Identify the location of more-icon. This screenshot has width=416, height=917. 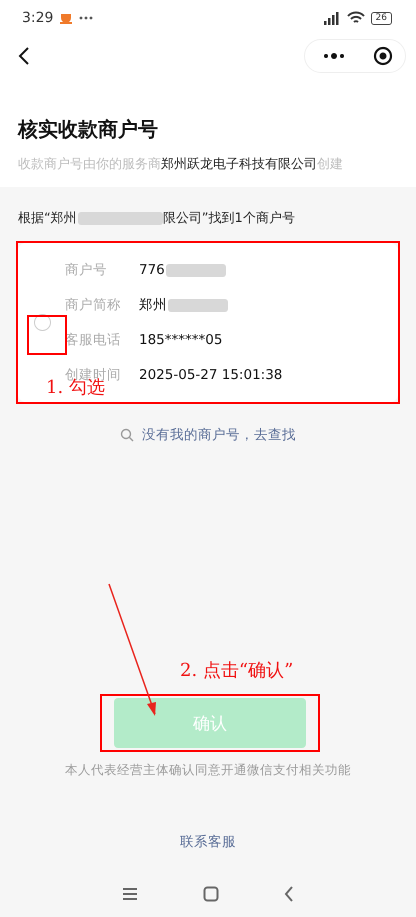
(334, 56).